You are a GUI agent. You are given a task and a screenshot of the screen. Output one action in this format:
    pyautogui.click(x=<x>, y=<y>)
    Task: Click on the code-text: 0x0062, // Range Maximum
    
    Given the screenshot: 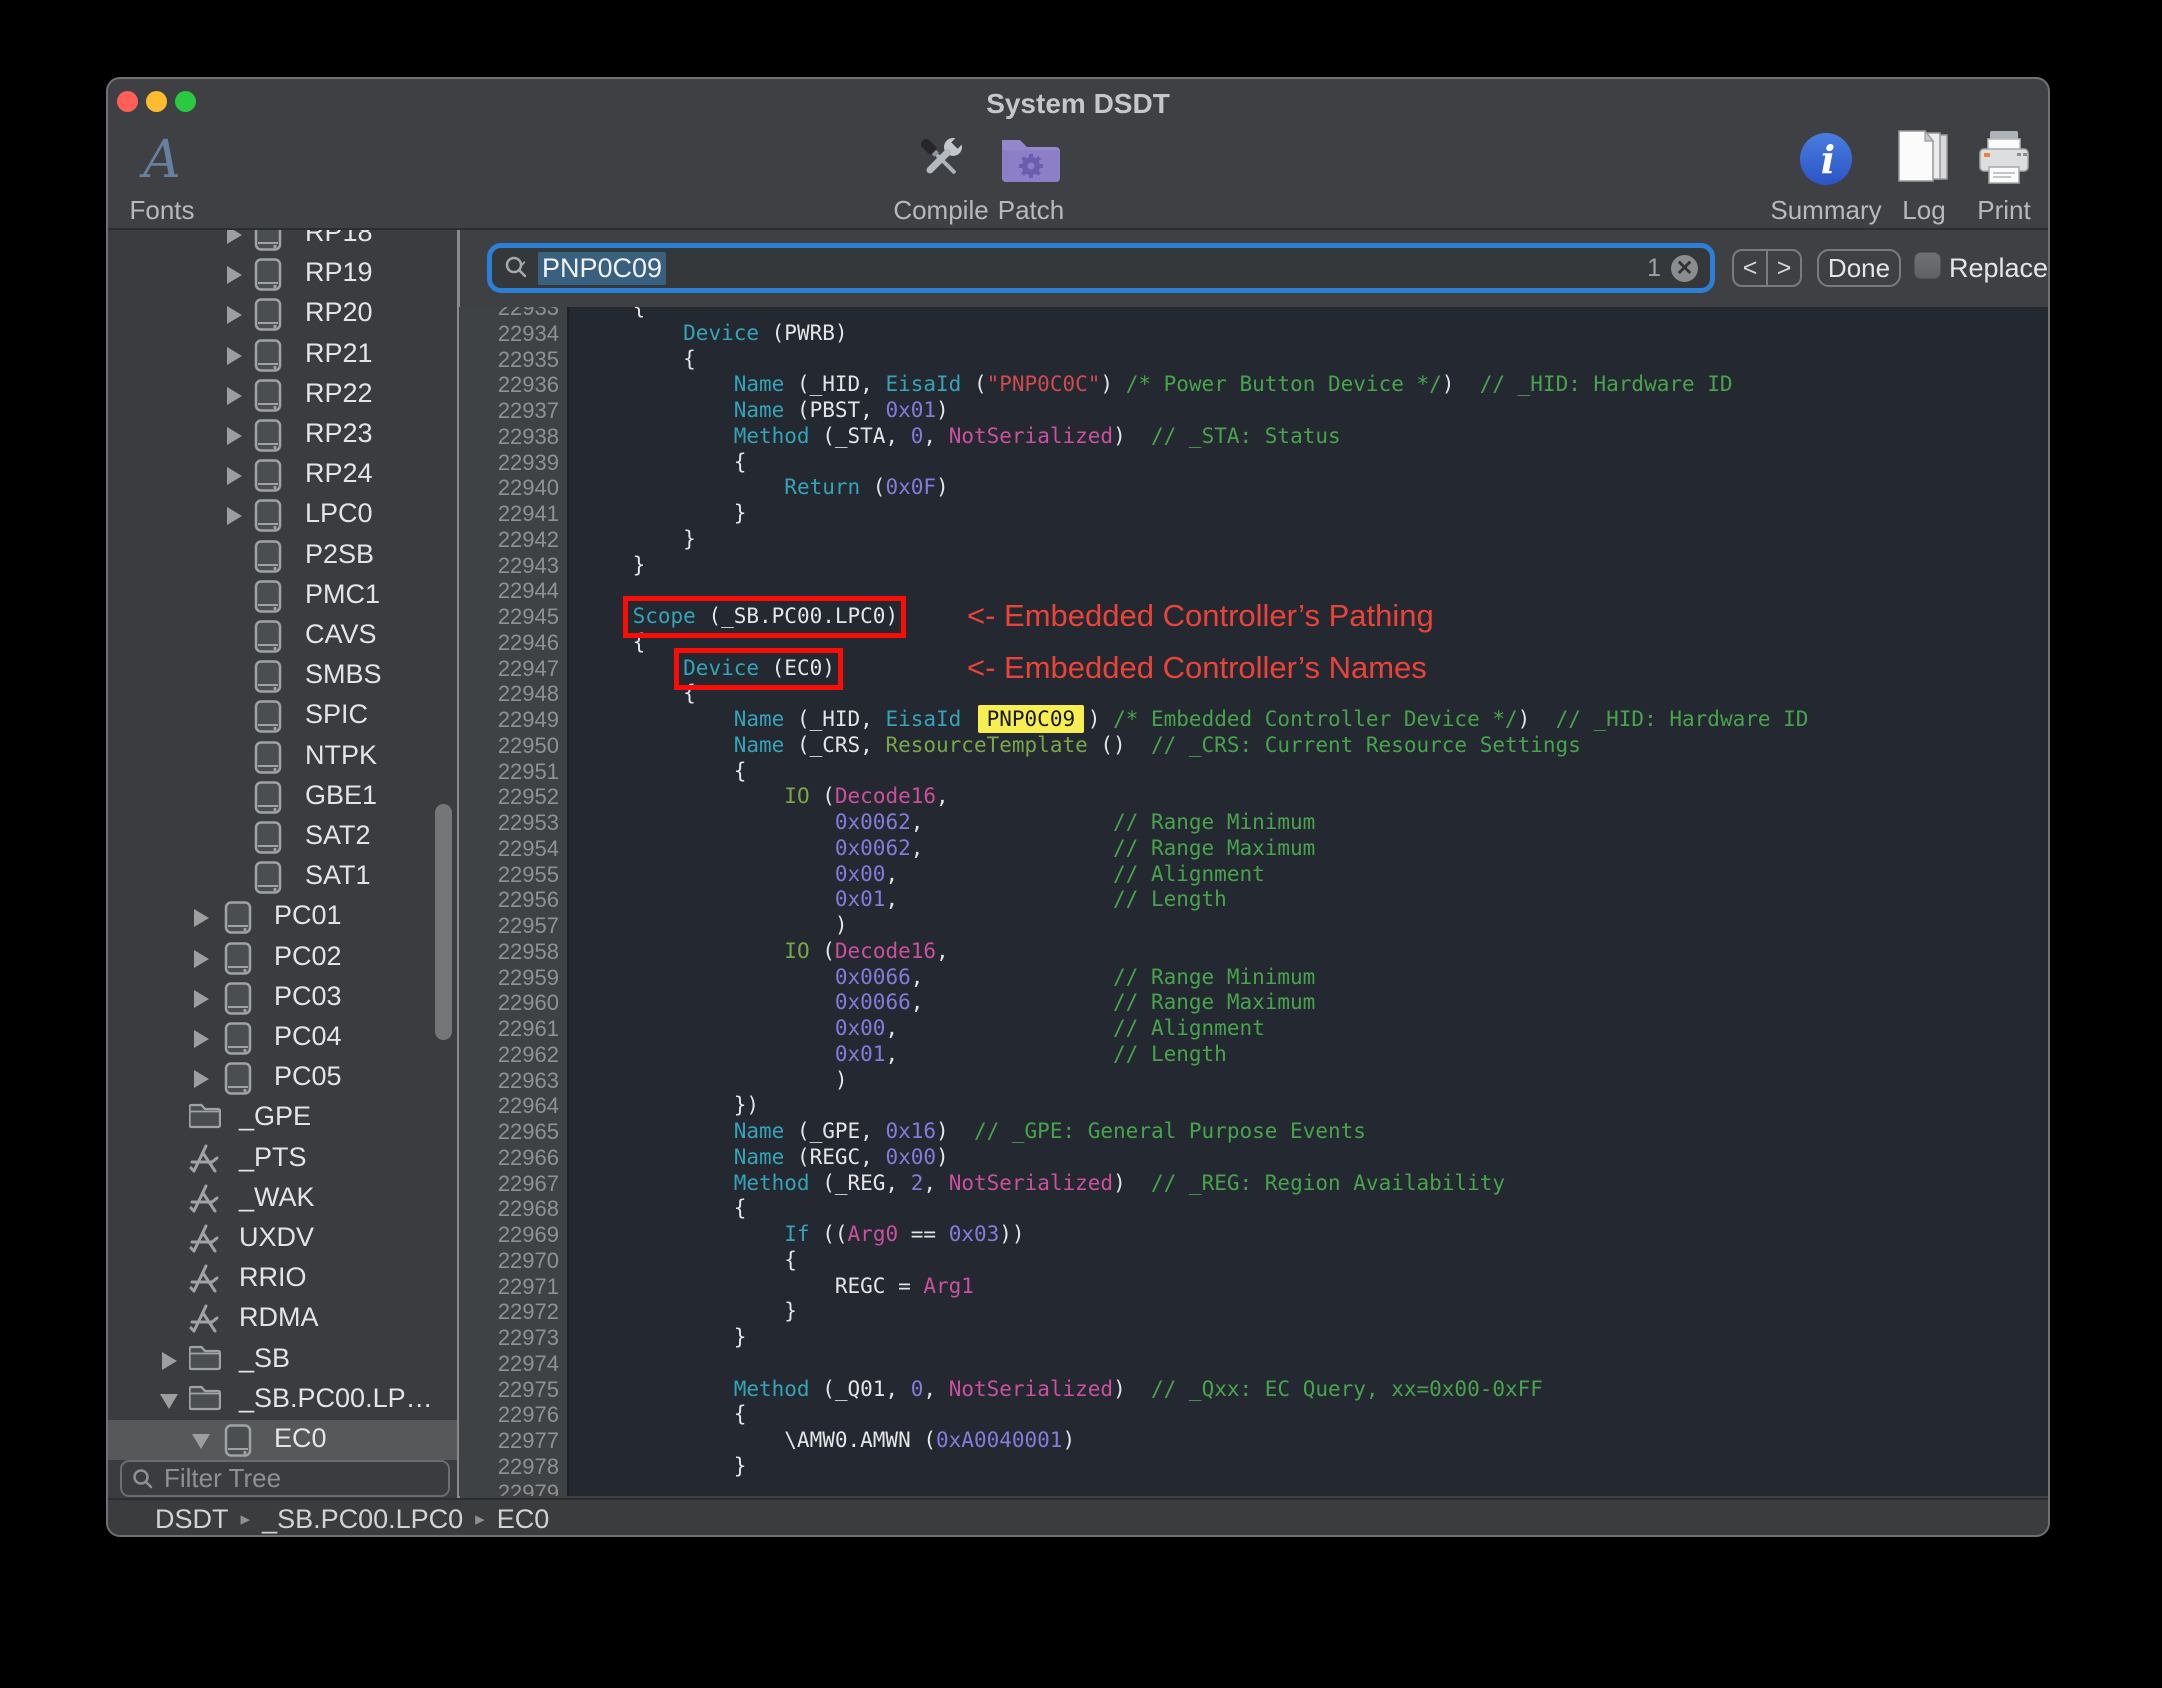 What is the action you would take?
    pyautogui.click(x=1075, y=847)
    